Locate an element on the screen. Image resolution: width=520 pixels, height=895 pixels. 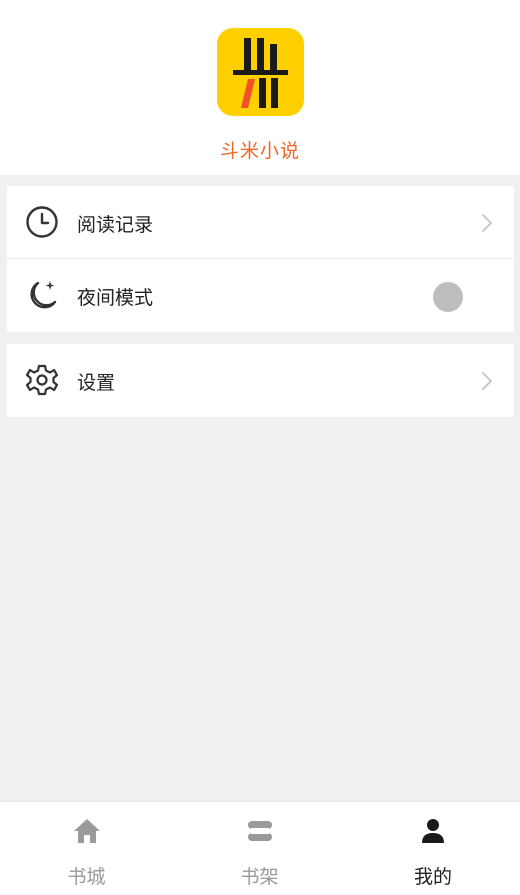
app-name: 斗米小说 is located at coordinates (259, 151).